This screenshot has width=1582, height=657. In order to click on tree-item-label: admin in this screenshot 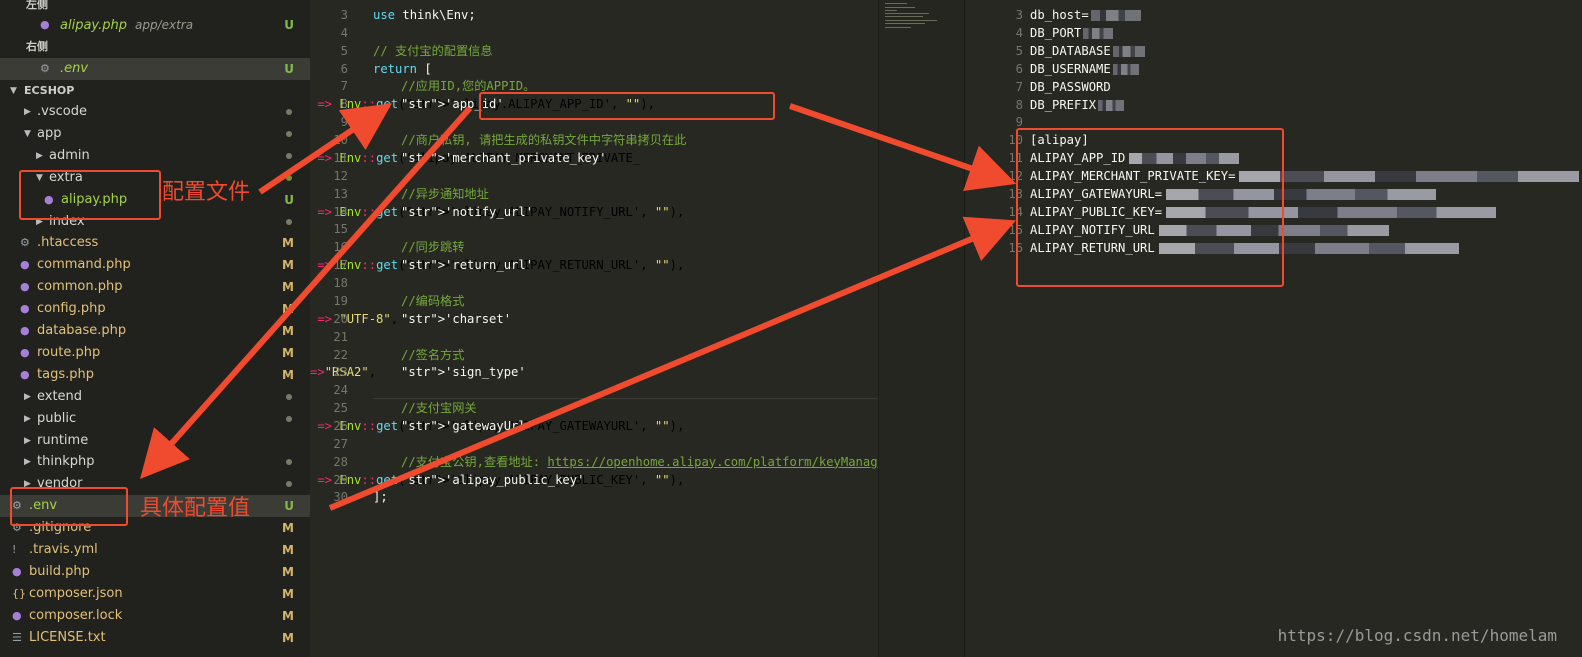, I will do `click(69, 155)`.